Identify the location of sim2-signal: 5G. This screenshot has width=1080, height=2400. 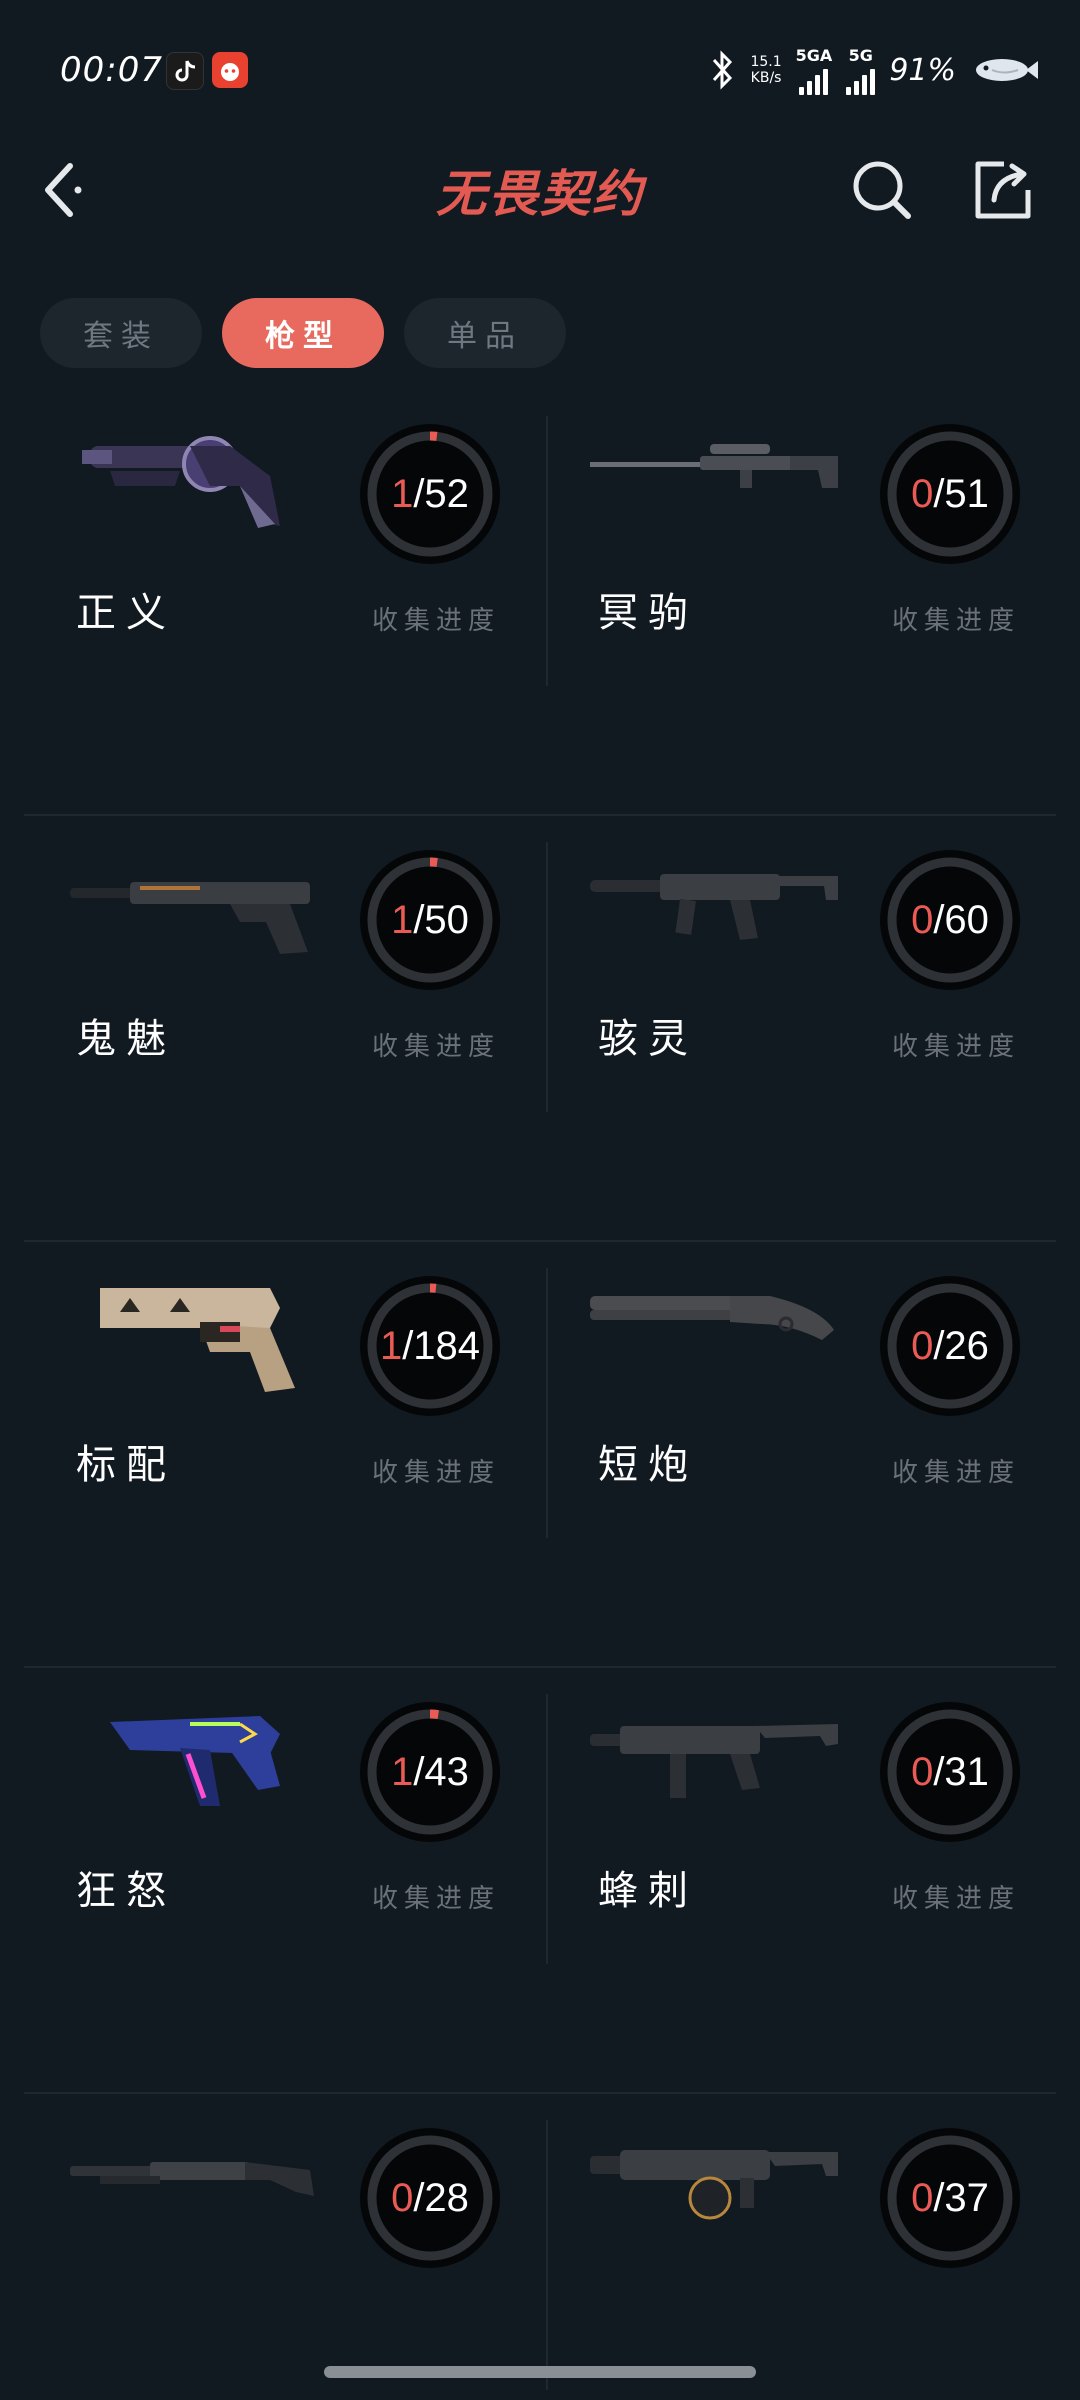
(861, 70).